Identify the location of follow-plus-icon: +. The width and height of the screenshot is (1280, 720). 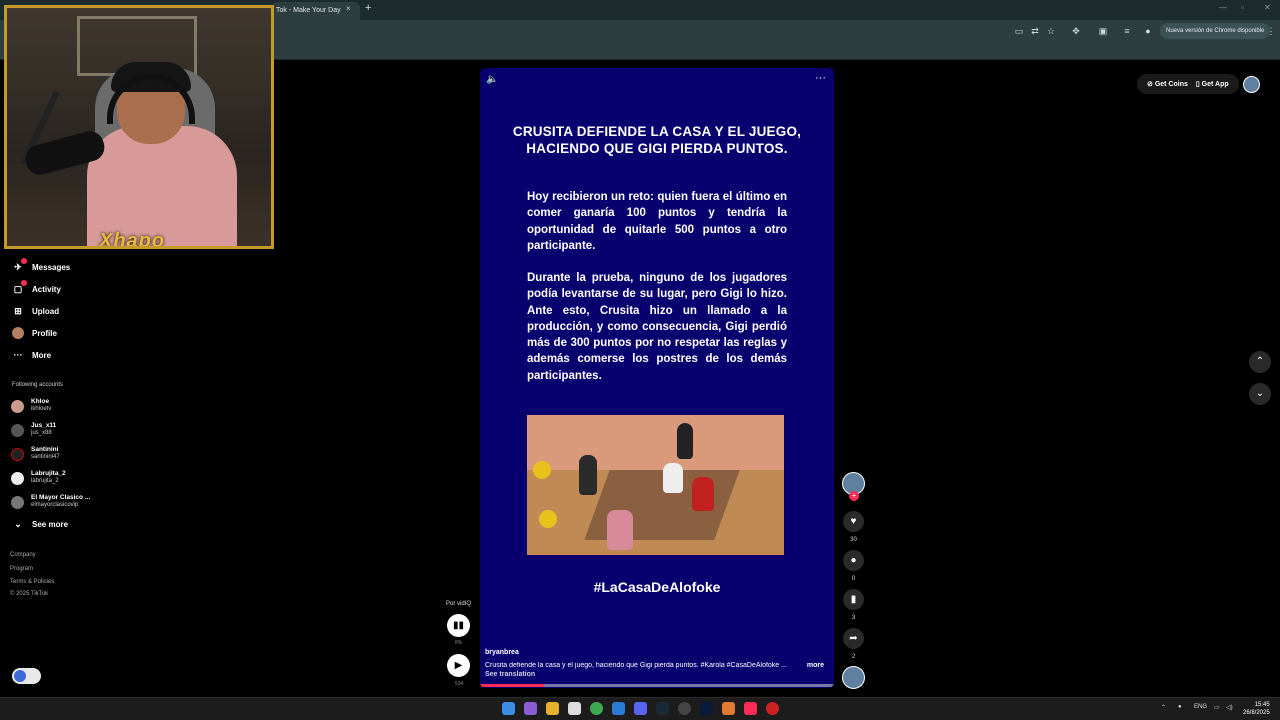
(854, 496).